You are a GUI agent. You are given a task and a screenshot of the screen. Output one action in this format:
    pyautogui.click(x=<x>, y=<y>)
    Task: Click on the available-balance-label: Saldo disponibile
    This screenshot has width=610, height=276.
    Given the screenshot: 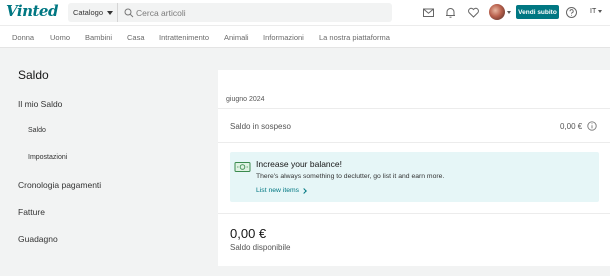 What is the action you would take?
    pyautogui.click(x=260, y=247)
    